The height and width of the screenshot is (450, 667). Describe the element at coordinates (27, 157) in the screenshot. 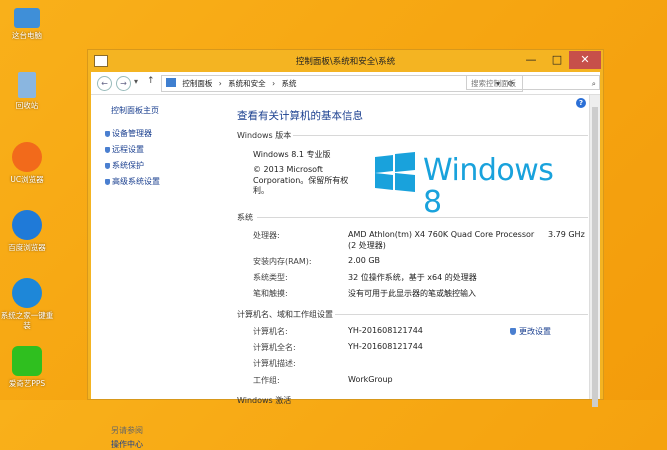

I see `uc-browser-icon` at that location.